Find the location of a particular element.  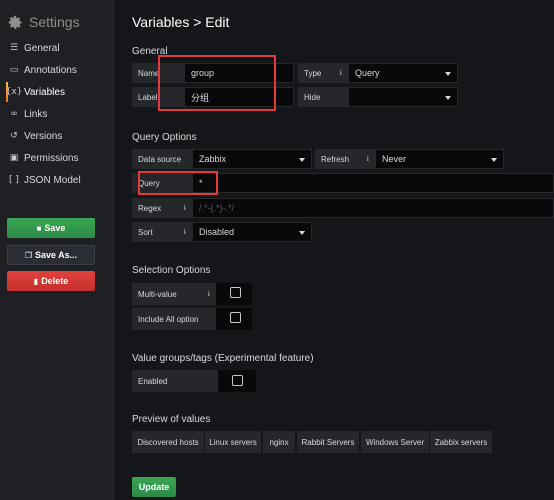

sidebar-item-links: ∞ Links is located at coordinates (60, 114).